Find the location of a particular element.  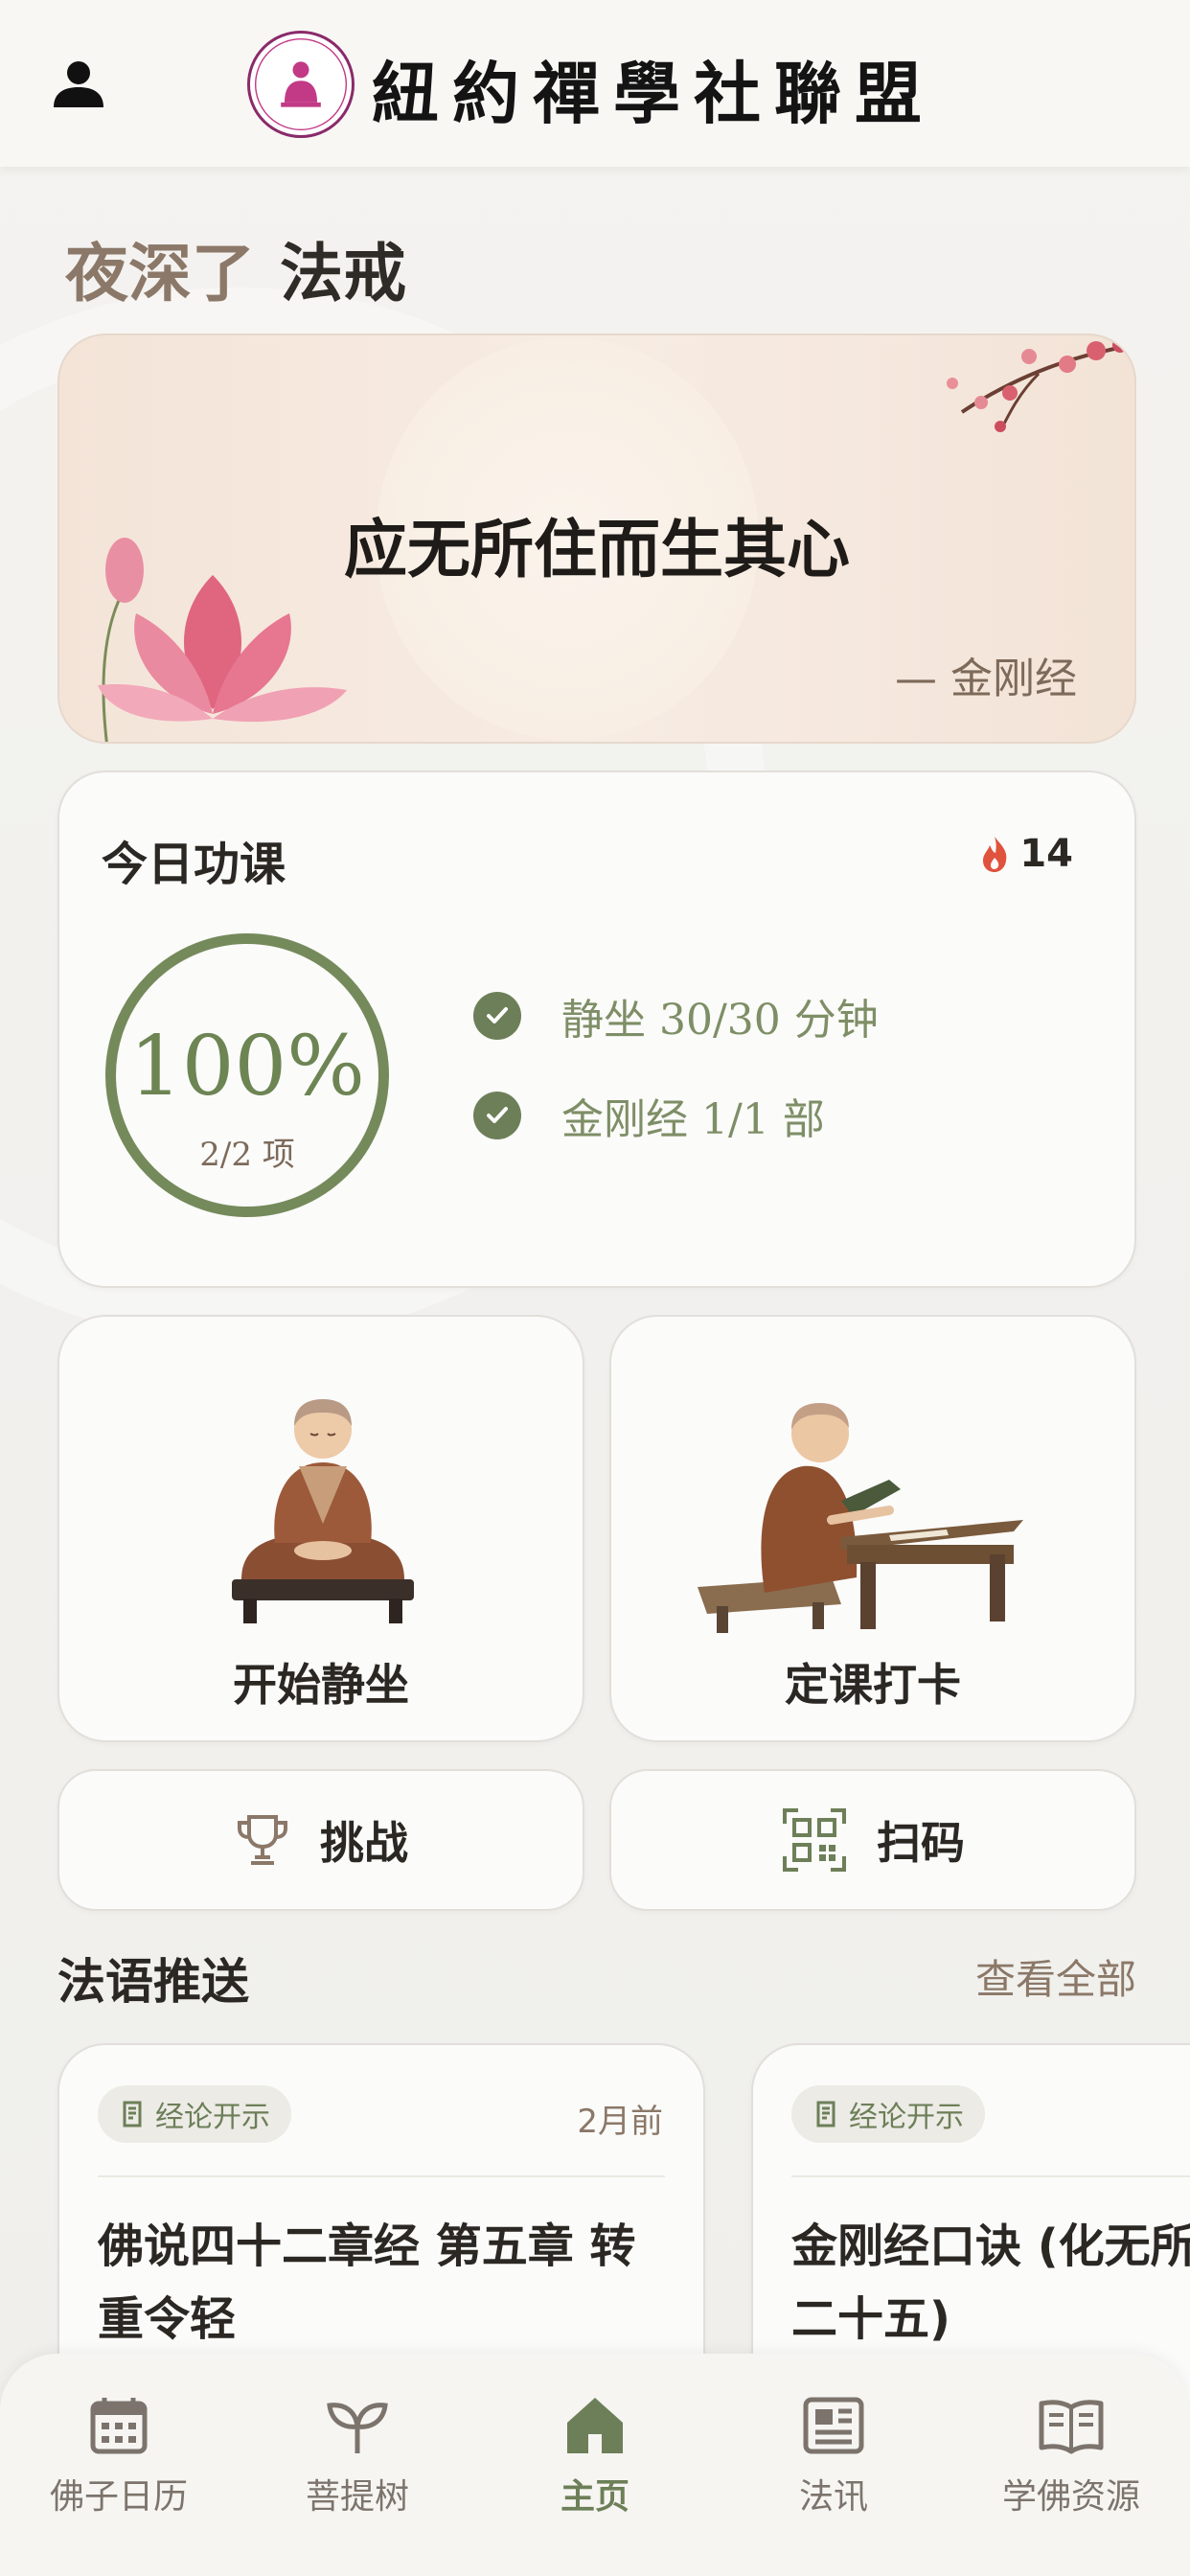

quote-source: — 金刚经 is located at coordinates (986, 679).